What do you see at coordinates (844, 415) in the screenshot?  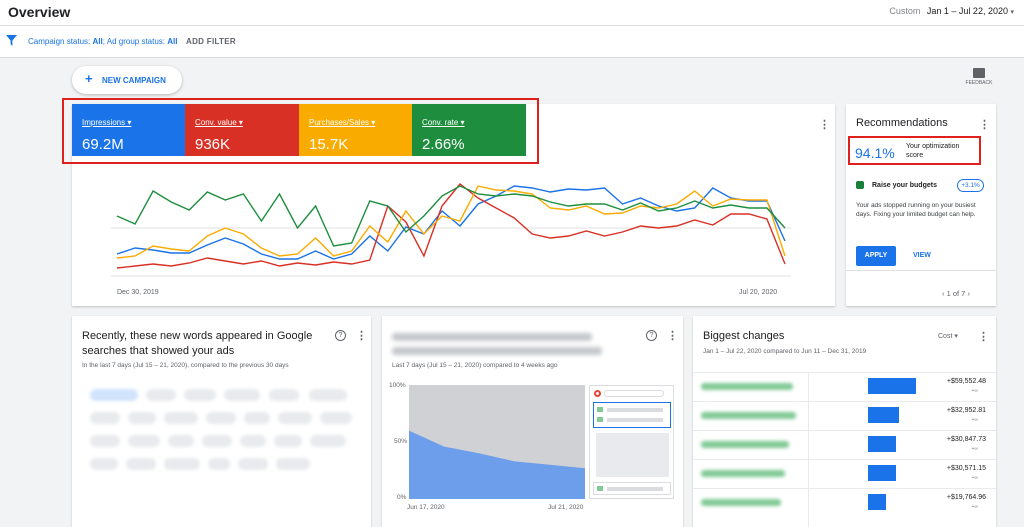 I see `table-row: +$32,952.81 +∞` at bounding box center [844, 415].